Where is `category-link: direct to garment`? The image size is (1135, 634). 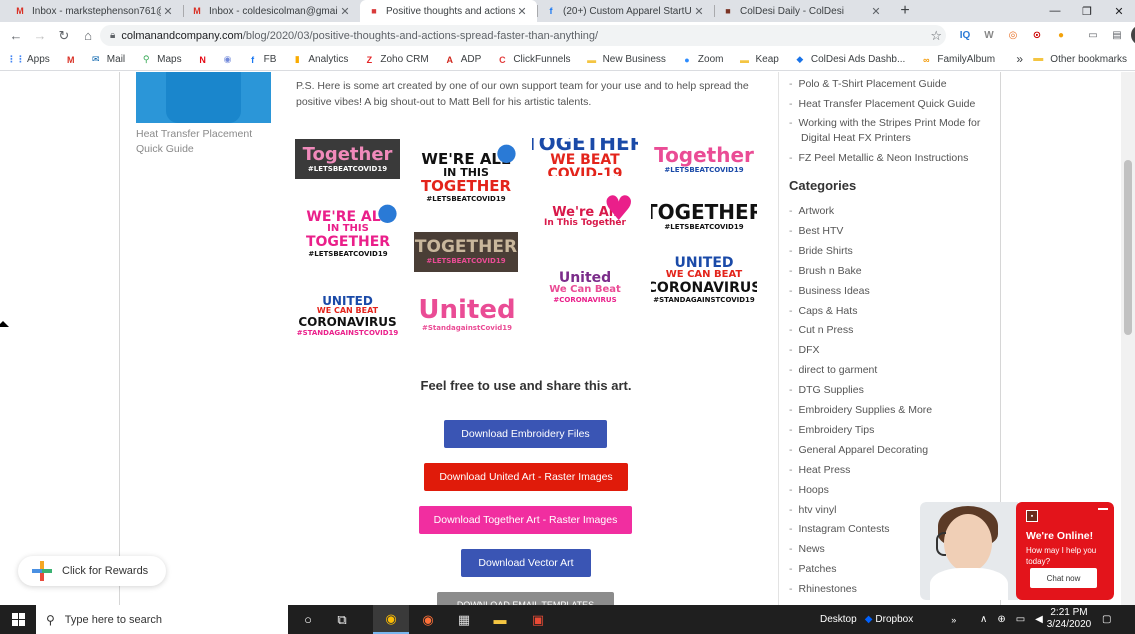 category-link: direct to garment is located at coordinates (833, 370).